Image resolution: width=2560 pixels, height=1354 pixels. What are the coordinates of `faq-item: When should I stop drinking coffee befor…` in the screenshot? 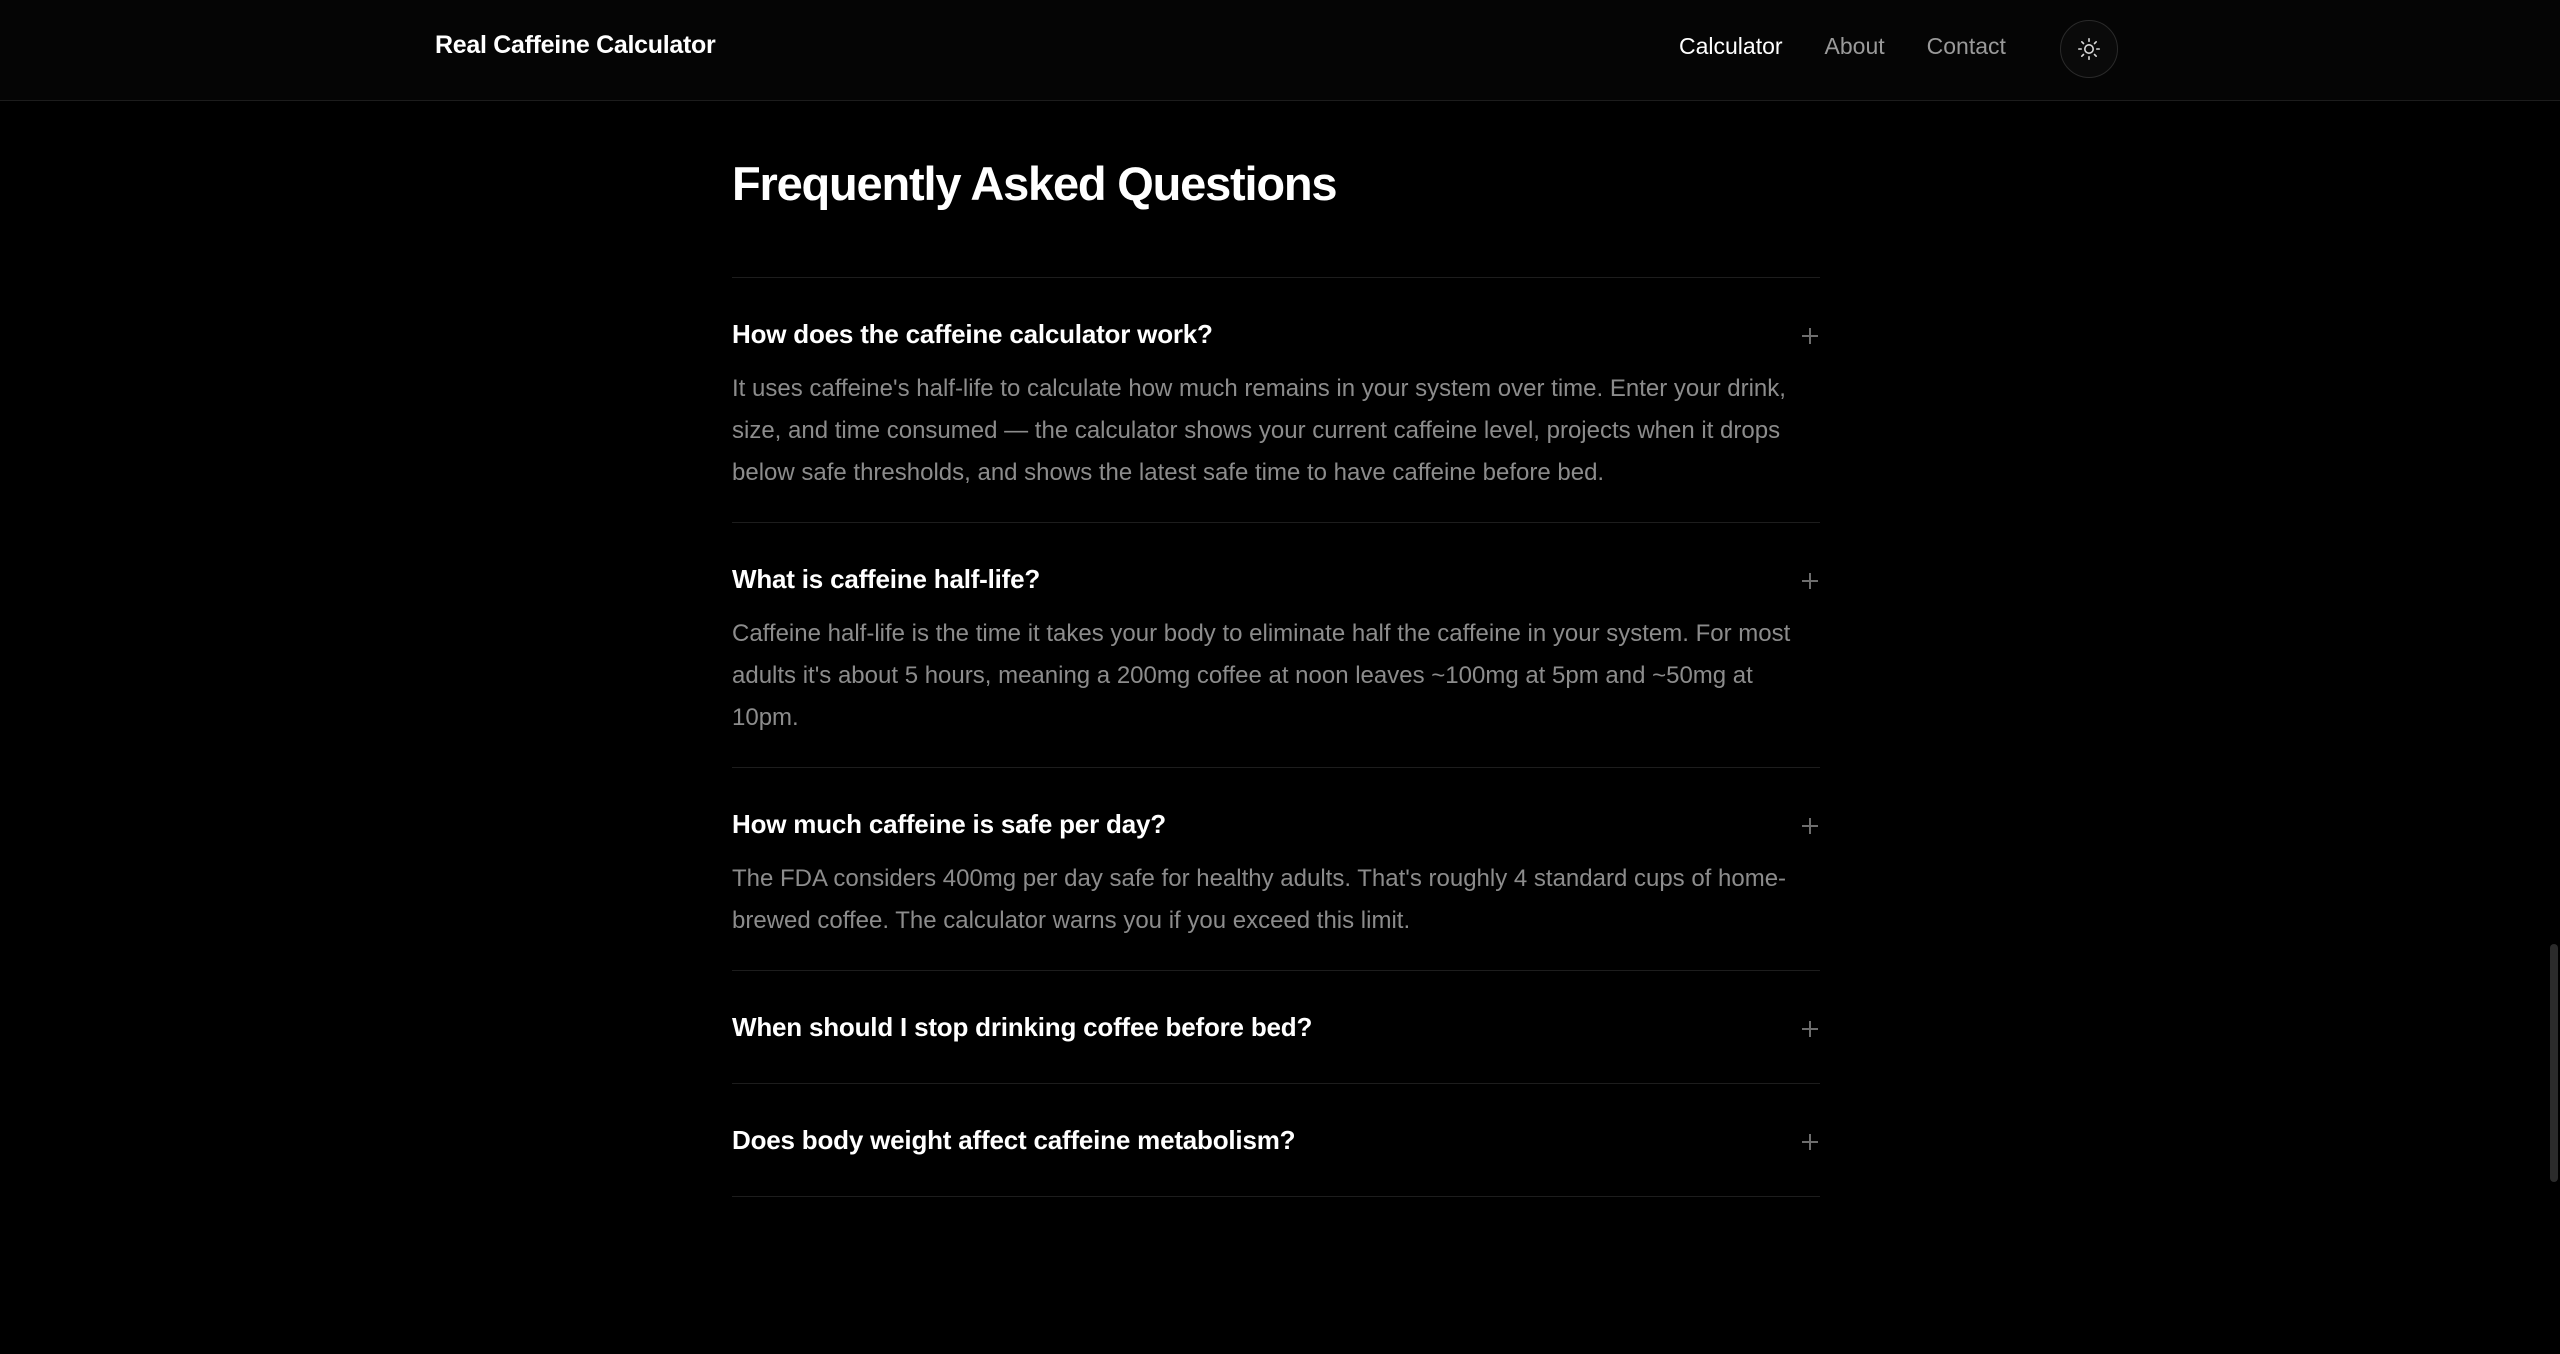 It's located at (1276, 1027).